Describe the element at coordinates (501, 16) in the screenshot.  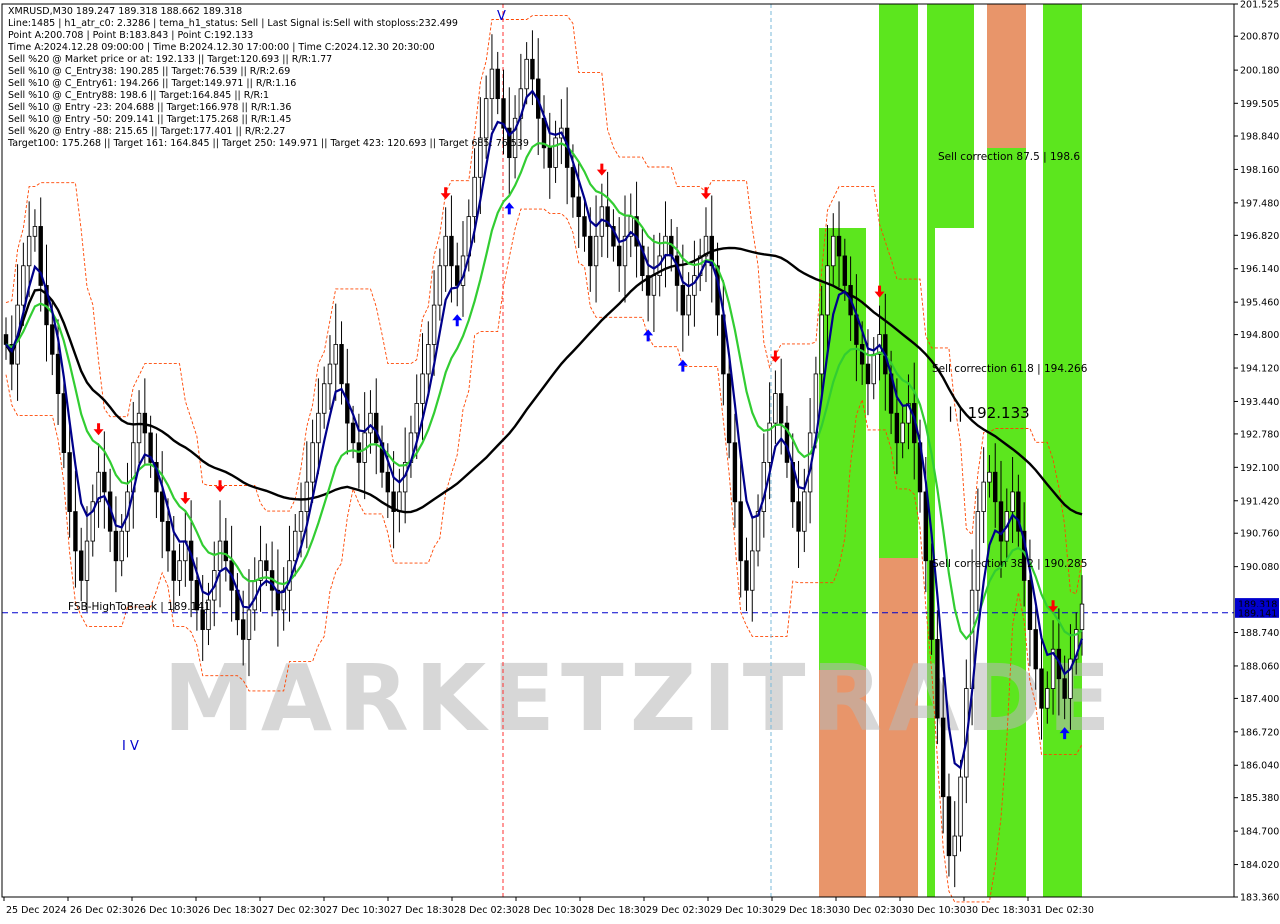
I see `wave-v-label: V` at that location.